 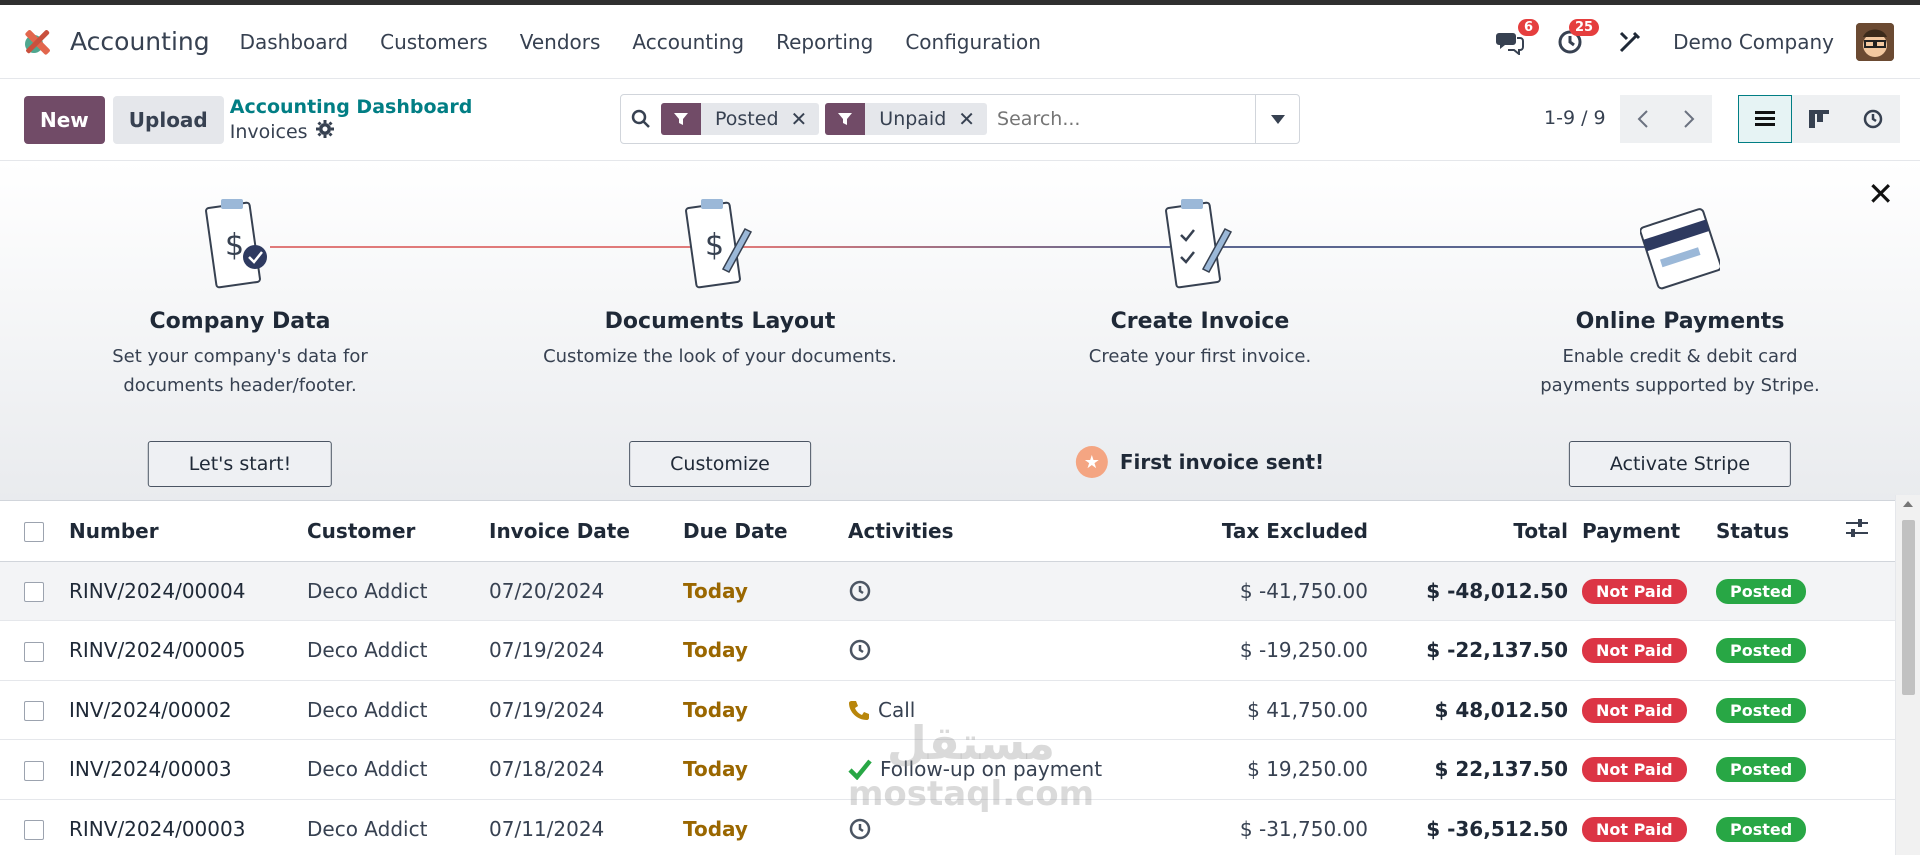 I want to click on column-payment: Payment, so click(x=1642, y=531).